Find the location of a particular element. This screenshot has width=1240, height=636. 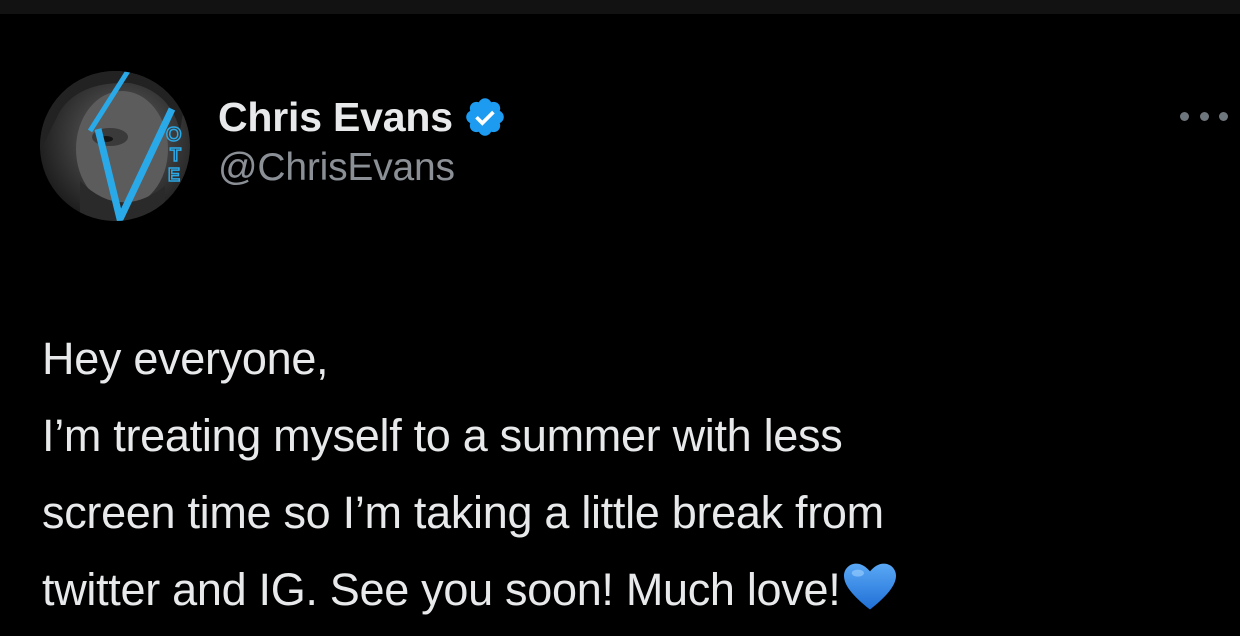

author-block: Chris Evans @ChrisEvans is located at coordinates (362, 141).